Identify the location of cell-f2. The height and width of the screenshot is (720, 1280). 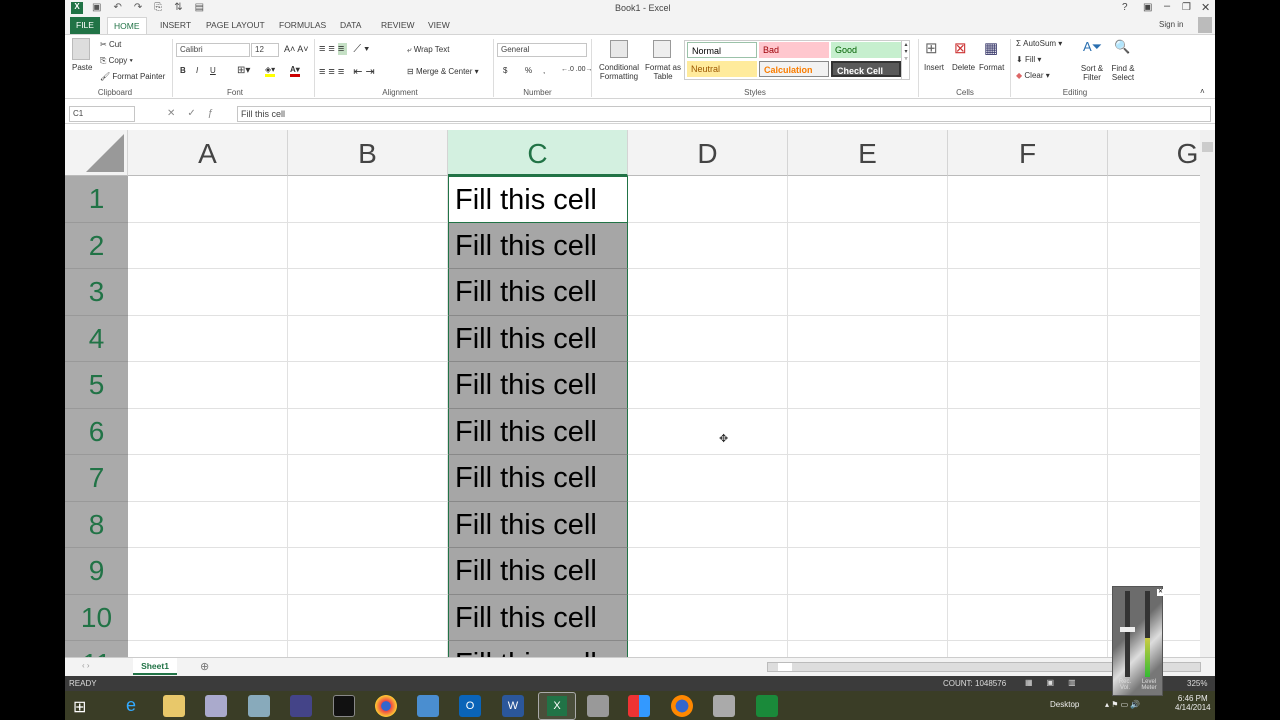
(1028, 245).